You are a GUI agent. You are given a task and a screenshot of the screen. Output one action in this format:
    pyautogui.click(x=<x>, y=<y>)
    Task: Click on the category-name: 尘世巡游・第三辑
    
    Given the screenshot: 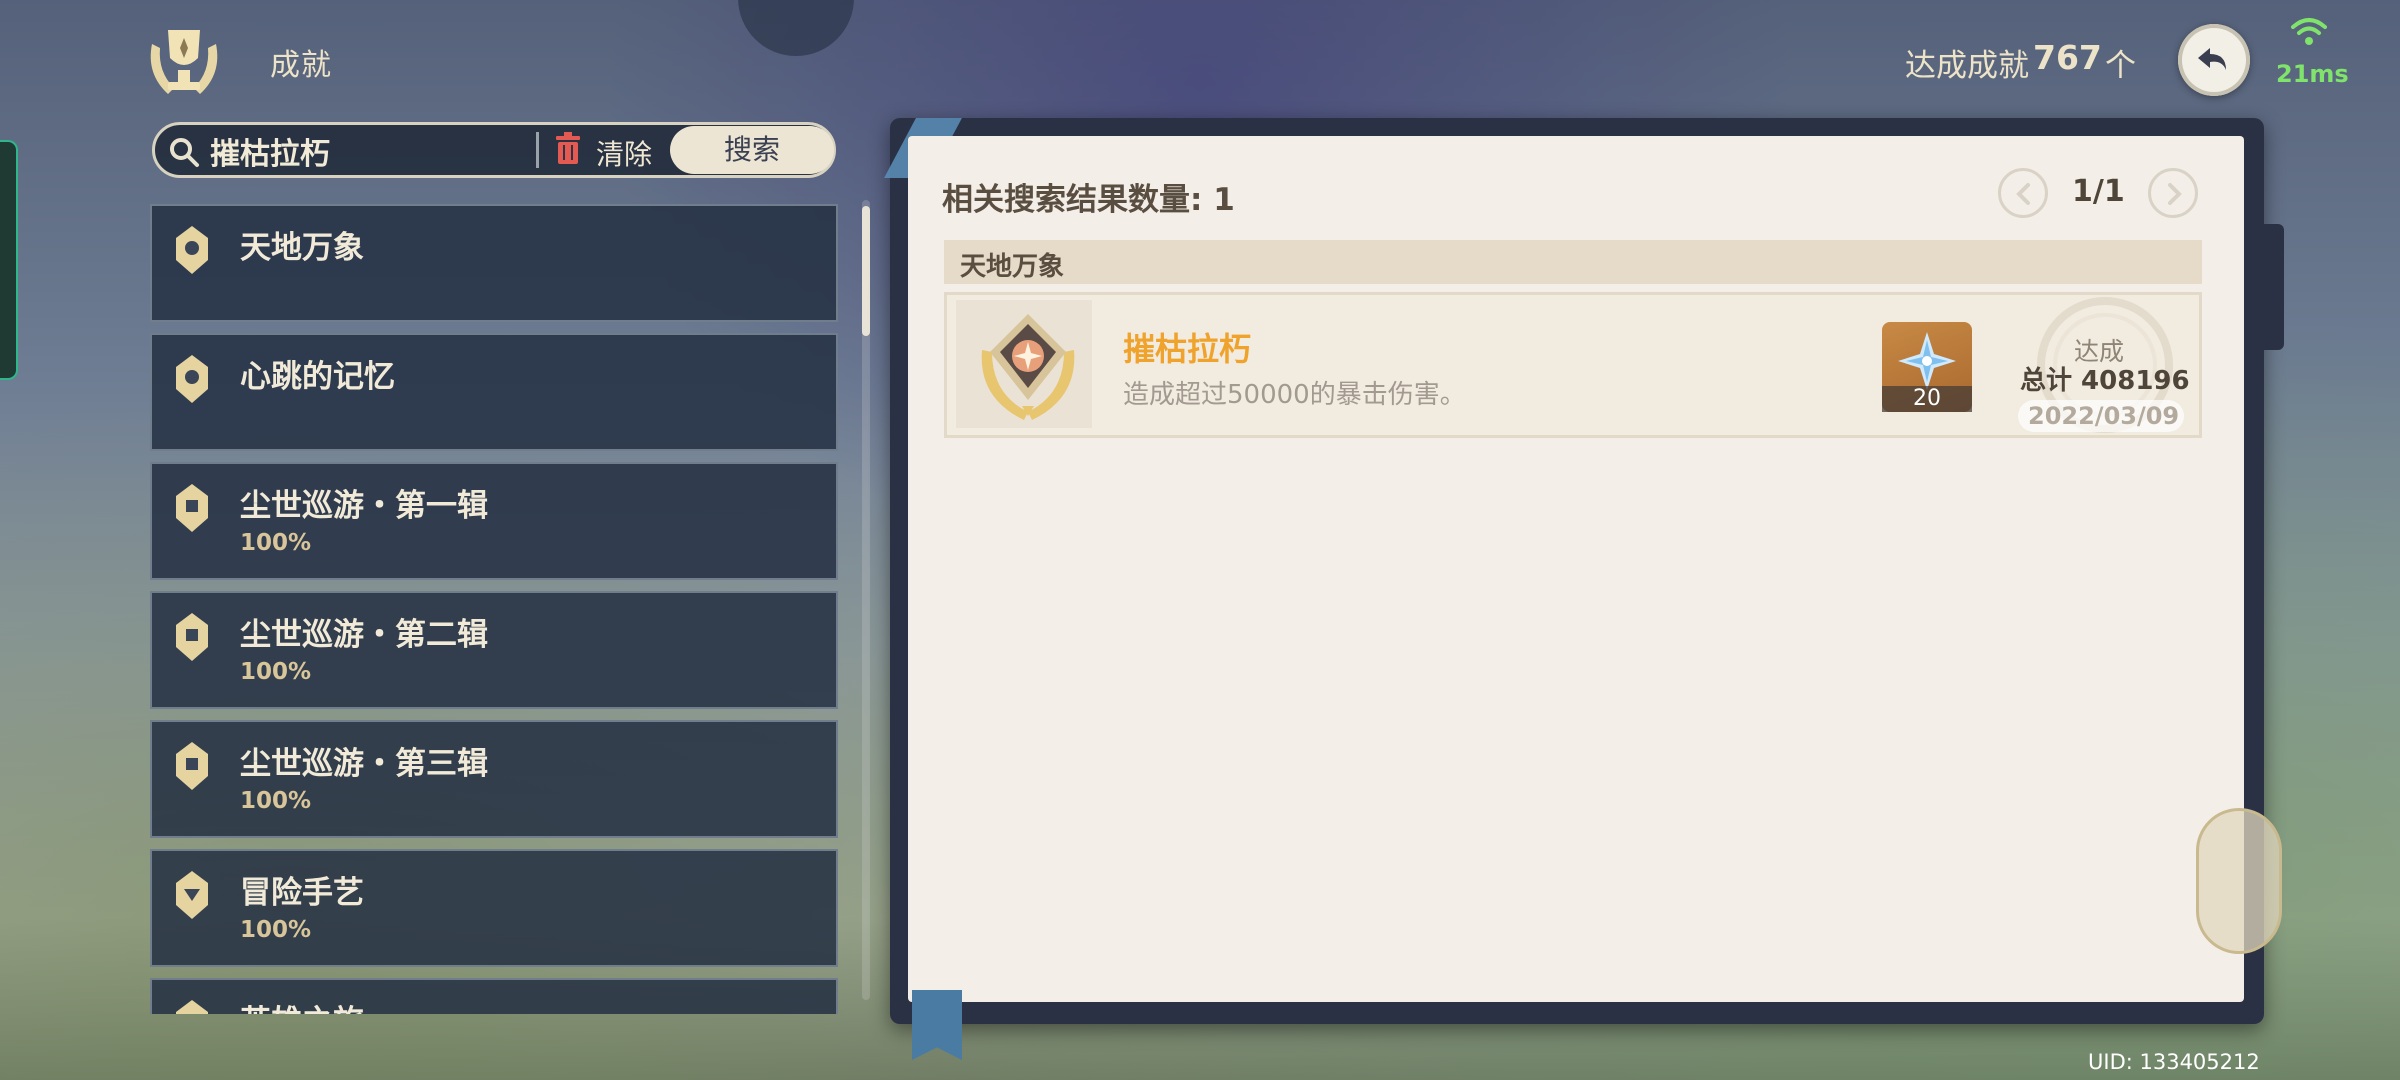 What is the action you would take?
    pyautogui.click(x=364, y=764)
    